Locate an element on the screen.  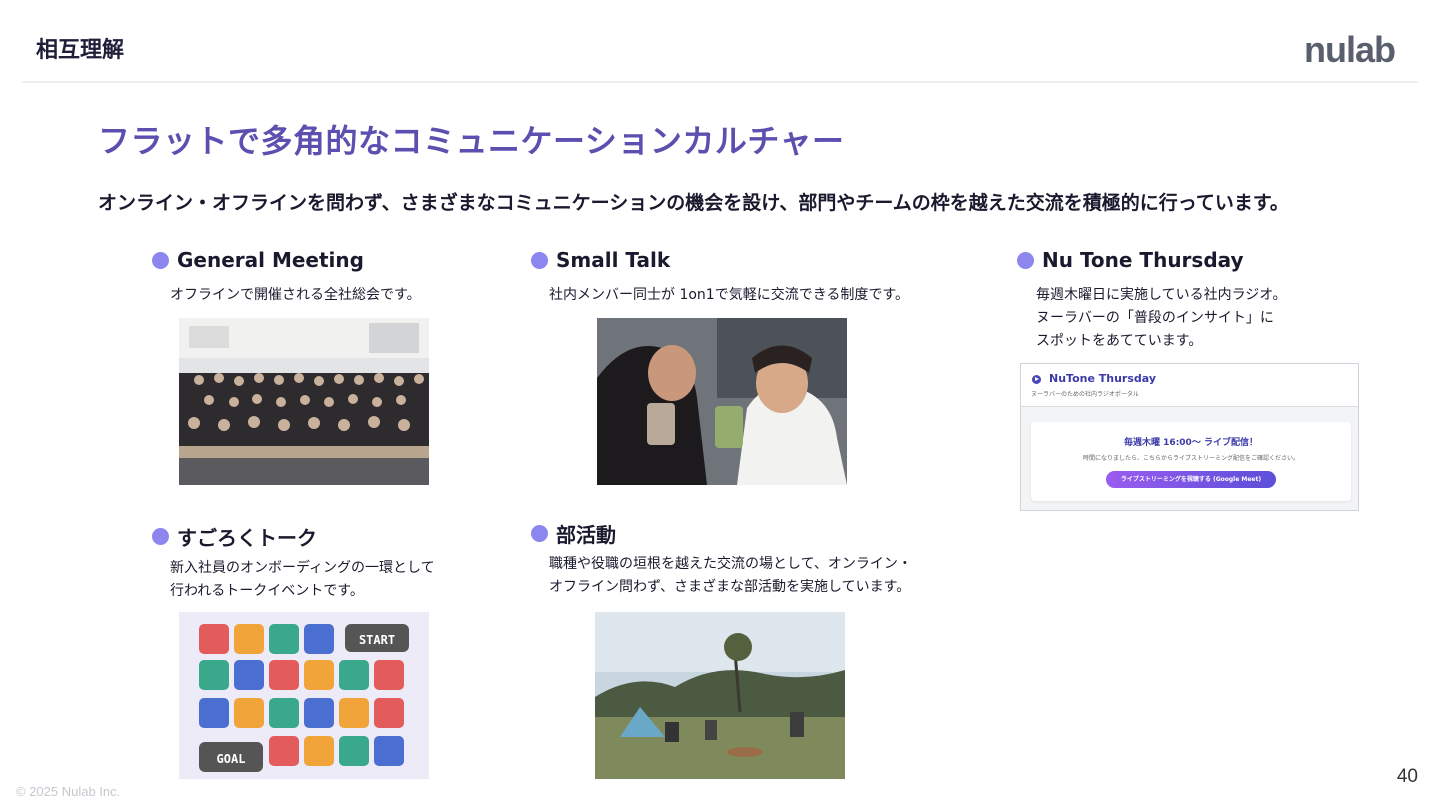
general-meeting-description: オフラインで開催される全社総会です。 is located at coordinates (295, 295).